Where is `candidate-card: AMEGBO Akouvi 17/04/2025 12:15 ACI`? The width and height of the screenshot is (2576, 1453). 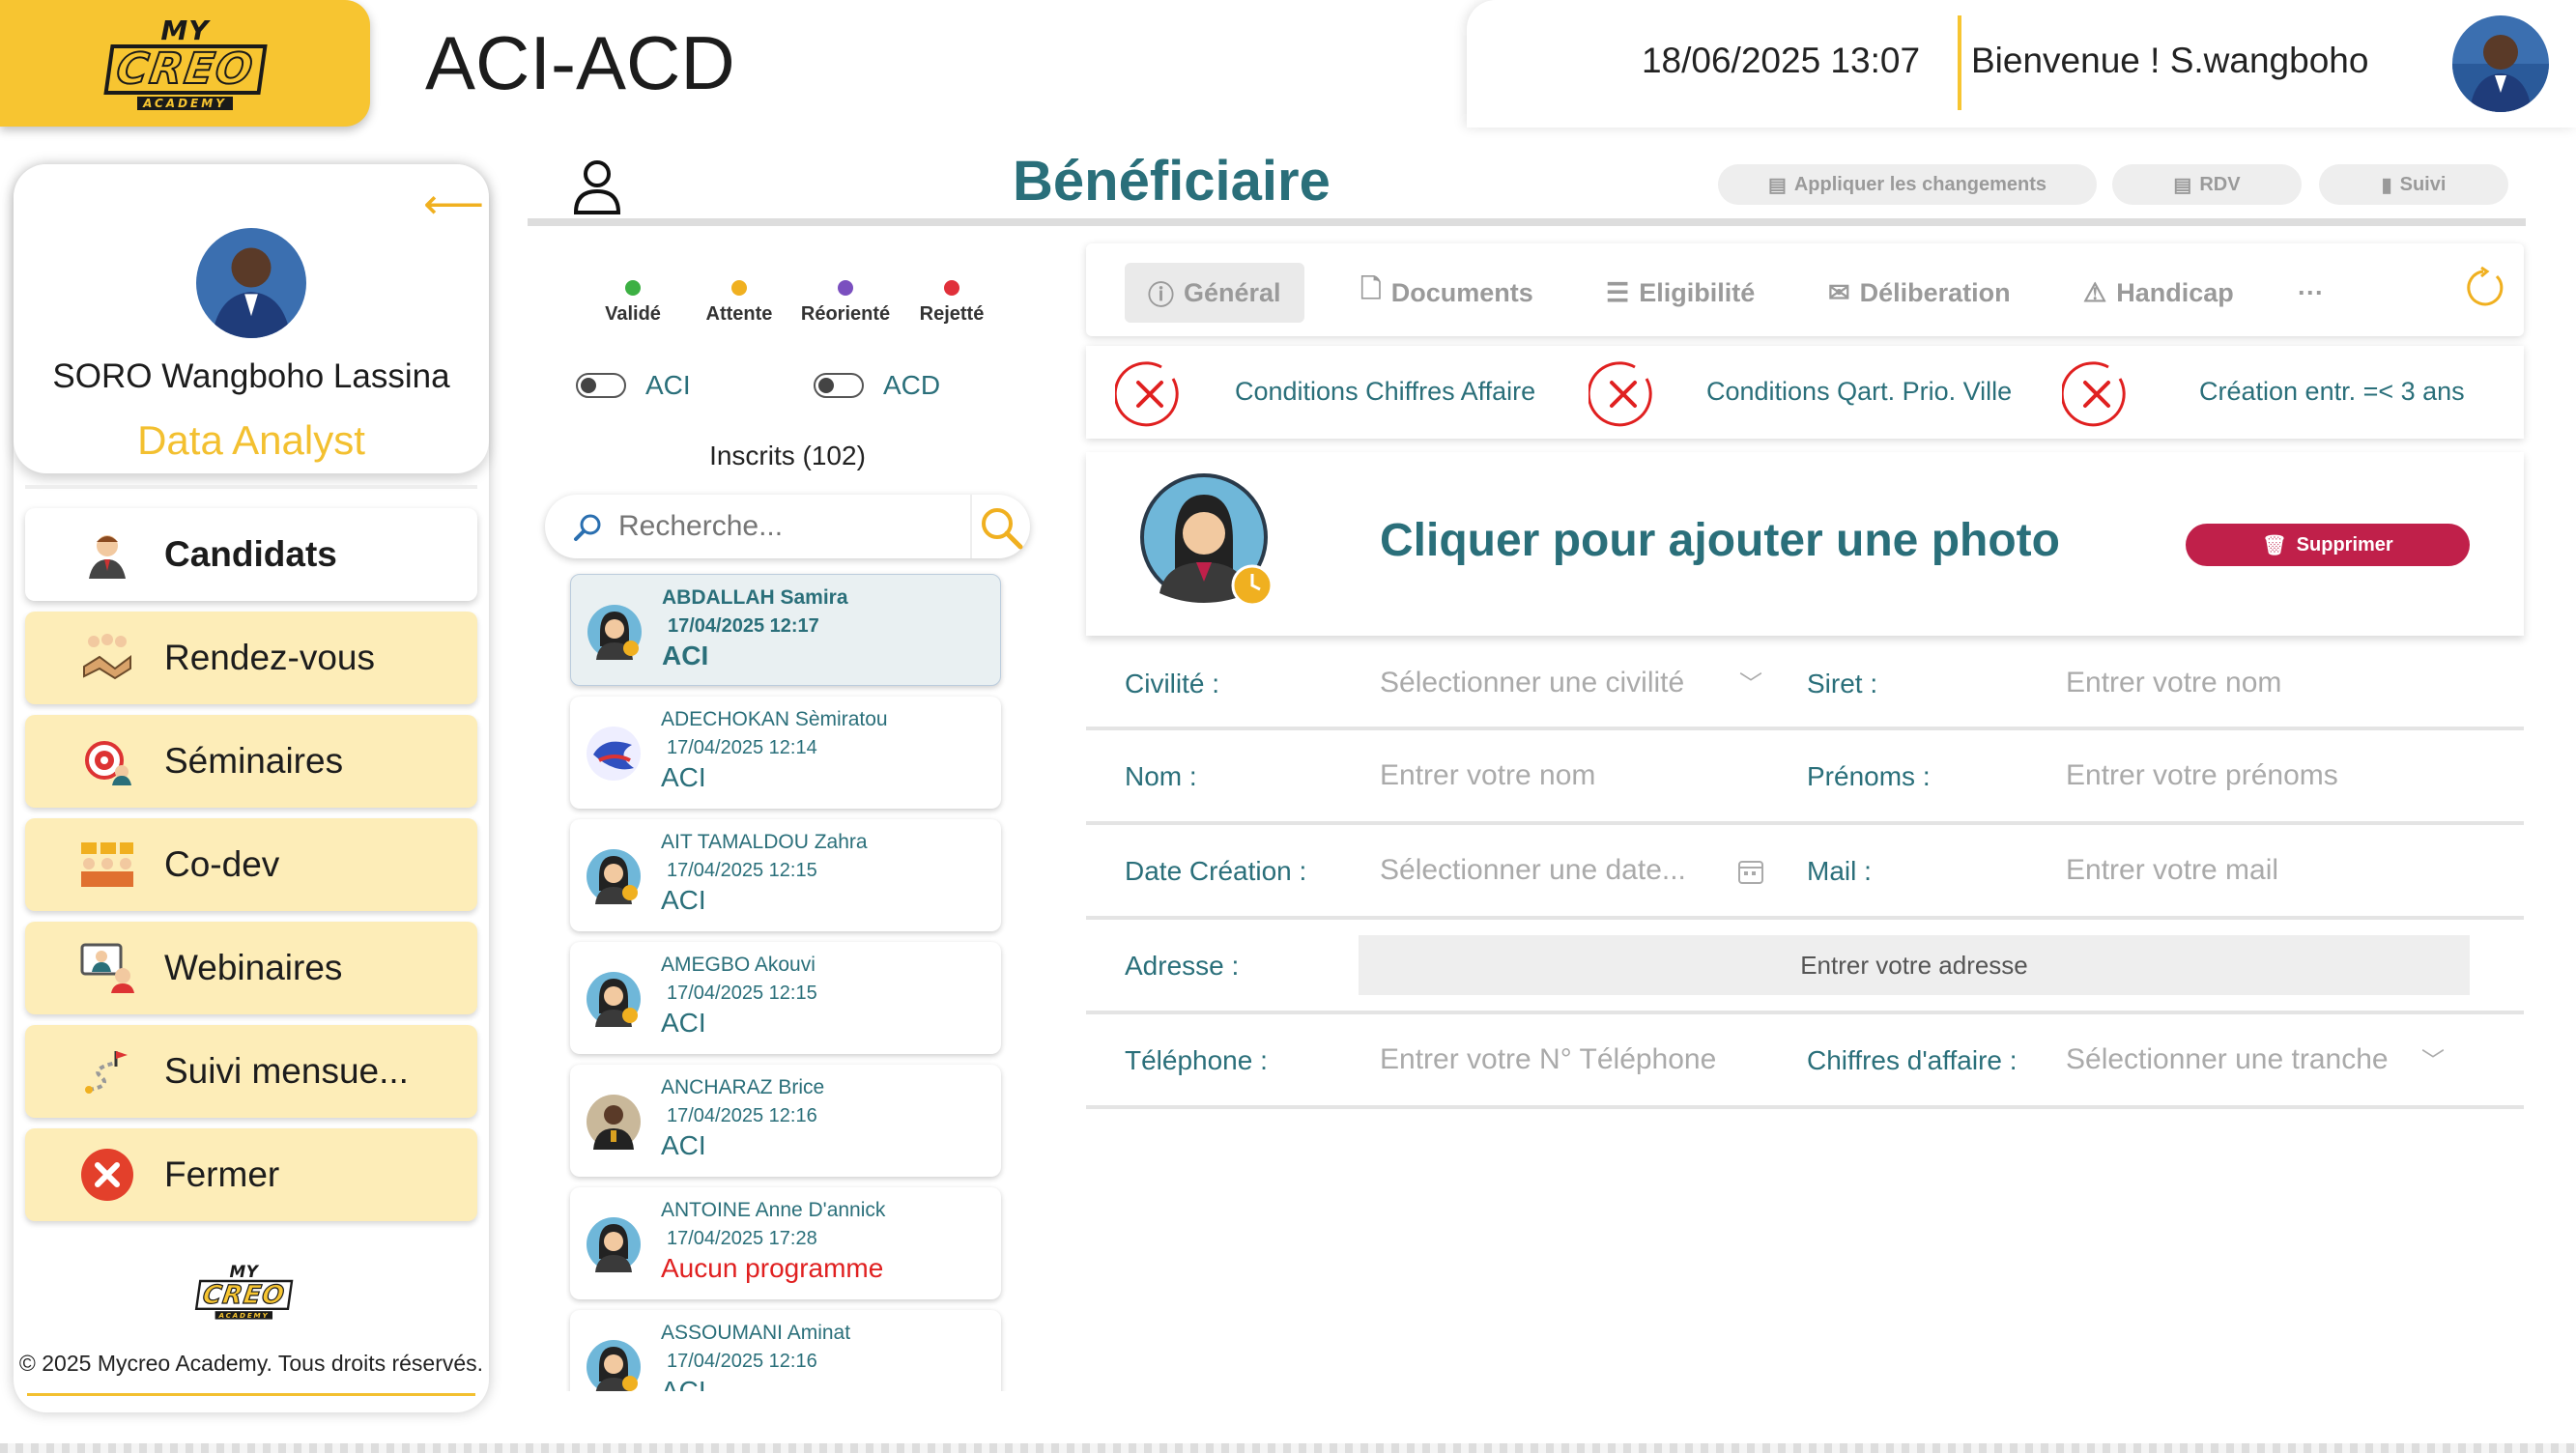
candidate-card: AMEGBO Akouvi 17/04/2025 12:15 ACI is located at coordinates (786, 998).